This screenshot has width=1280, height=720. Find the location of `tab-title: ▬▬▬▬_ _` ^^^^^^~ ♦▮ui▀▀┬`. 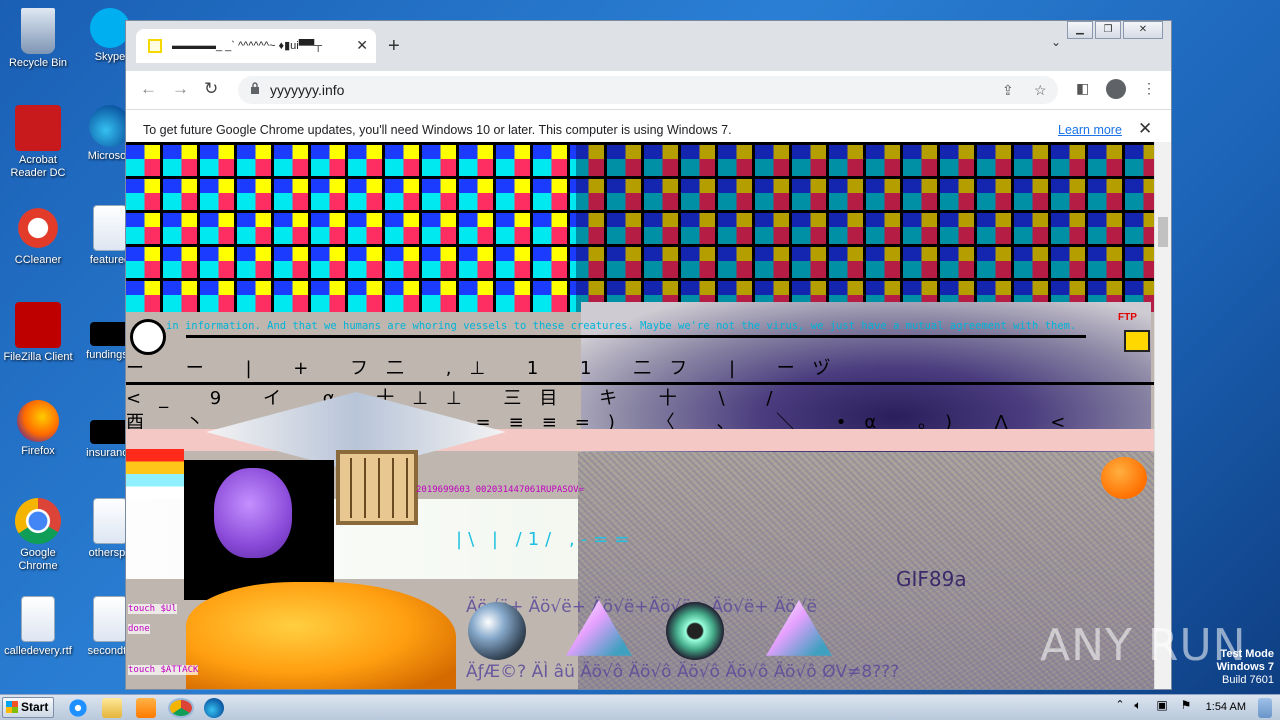

tab-title: ▬▬▬▬_ _` ^^^^^^~ ♦▮ui▀▀┬ is located at coordinates (247, 46).